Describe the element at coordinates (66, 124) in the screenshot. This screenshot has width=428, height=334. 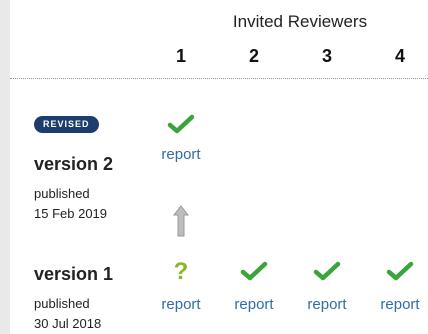
I see `revised-badge: REVISED` at that location.